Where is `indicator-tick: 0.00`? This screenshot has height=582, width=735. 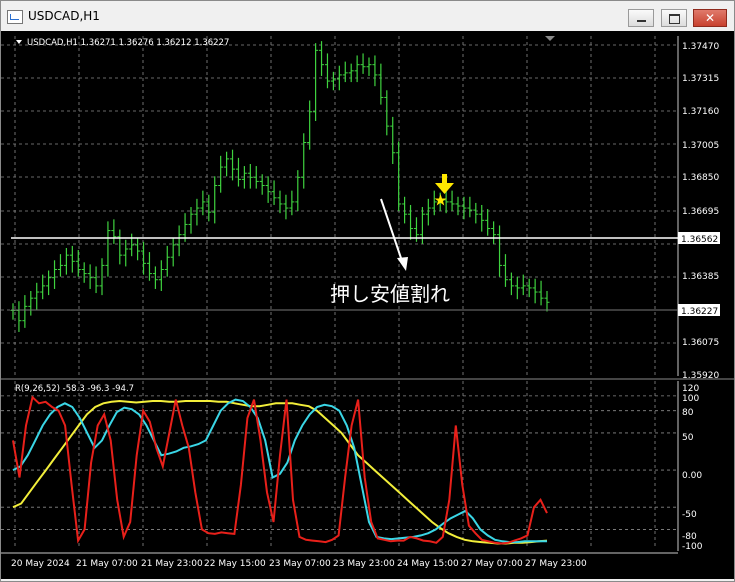
indicator-tick: 0.00 is located at coordinates (692, 476).